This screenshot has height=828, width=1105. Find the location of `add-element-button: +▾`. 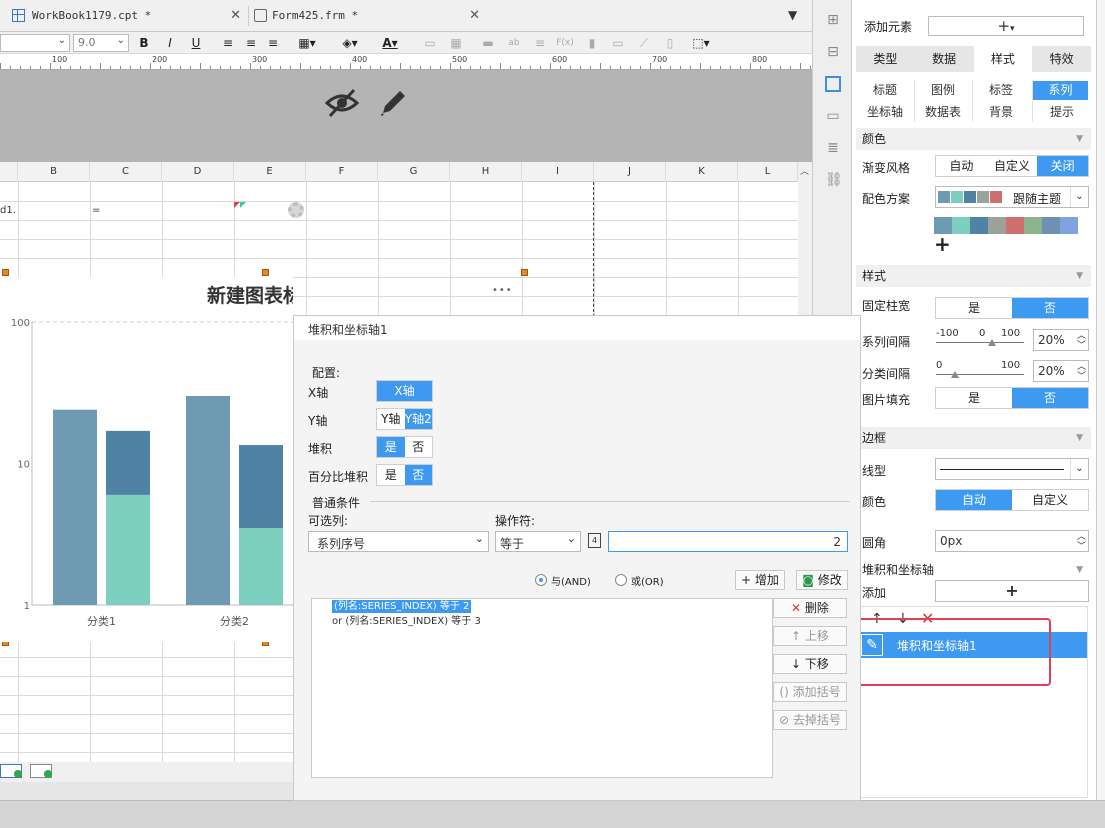

add-element-button: +▾ is located at coordinates (1006, 26).